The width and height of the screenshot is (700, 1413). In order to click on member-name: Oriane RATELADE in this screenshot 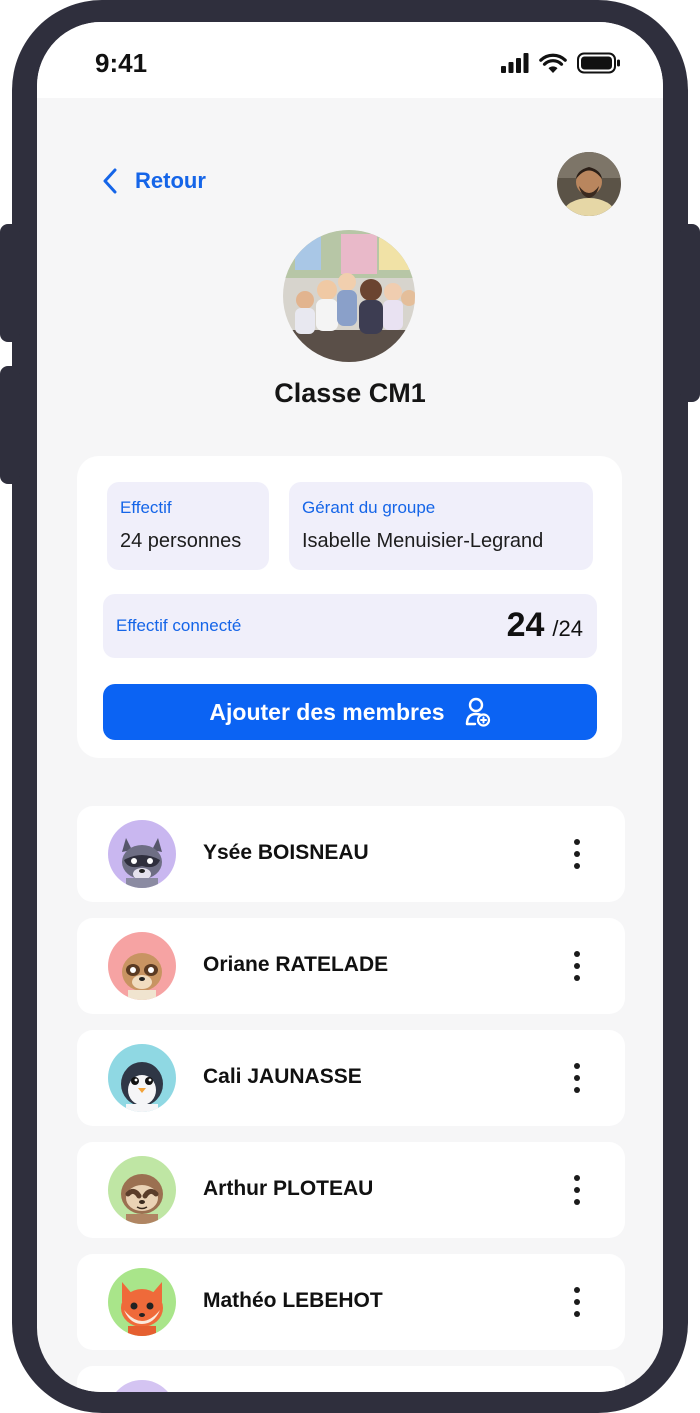, I will do `click(296, 964)`.